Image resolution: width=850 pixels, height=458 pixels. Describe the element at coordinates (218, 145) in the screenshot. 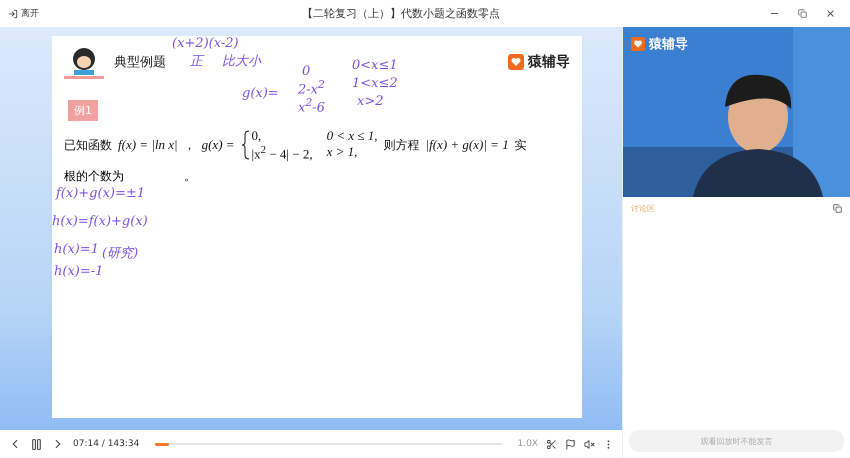

I see `formula: g(x) =` at that location.